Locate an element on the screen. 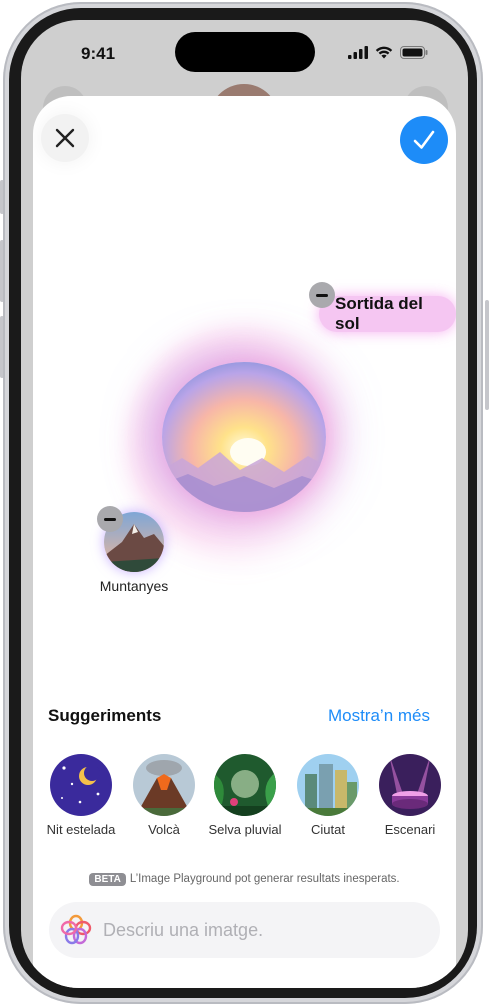 The width and height of the screenshot is (489, 1008). suggestion-label: Volcà is located at coordinates (164, 829).